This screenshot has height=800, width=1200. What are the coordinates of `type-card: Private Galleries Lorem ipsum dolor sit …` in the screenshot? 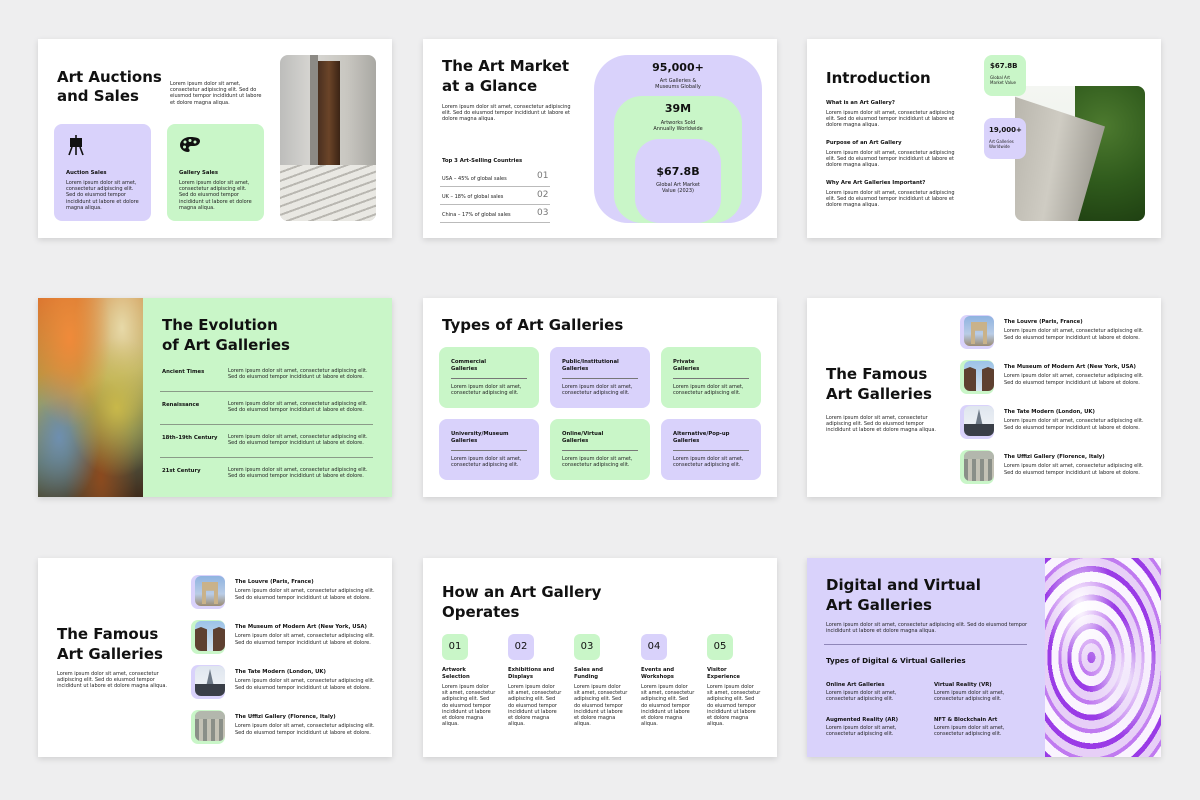 It's located at (711, 377).